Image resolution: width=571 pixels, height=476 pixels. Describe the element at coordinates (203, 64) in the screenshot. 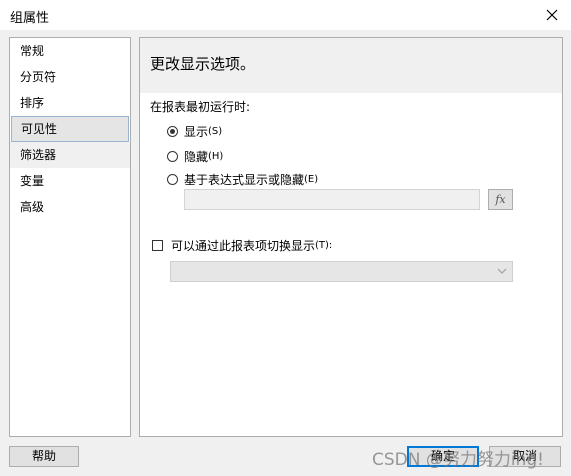

I see `page-title: 更改显示选项。` at that location.